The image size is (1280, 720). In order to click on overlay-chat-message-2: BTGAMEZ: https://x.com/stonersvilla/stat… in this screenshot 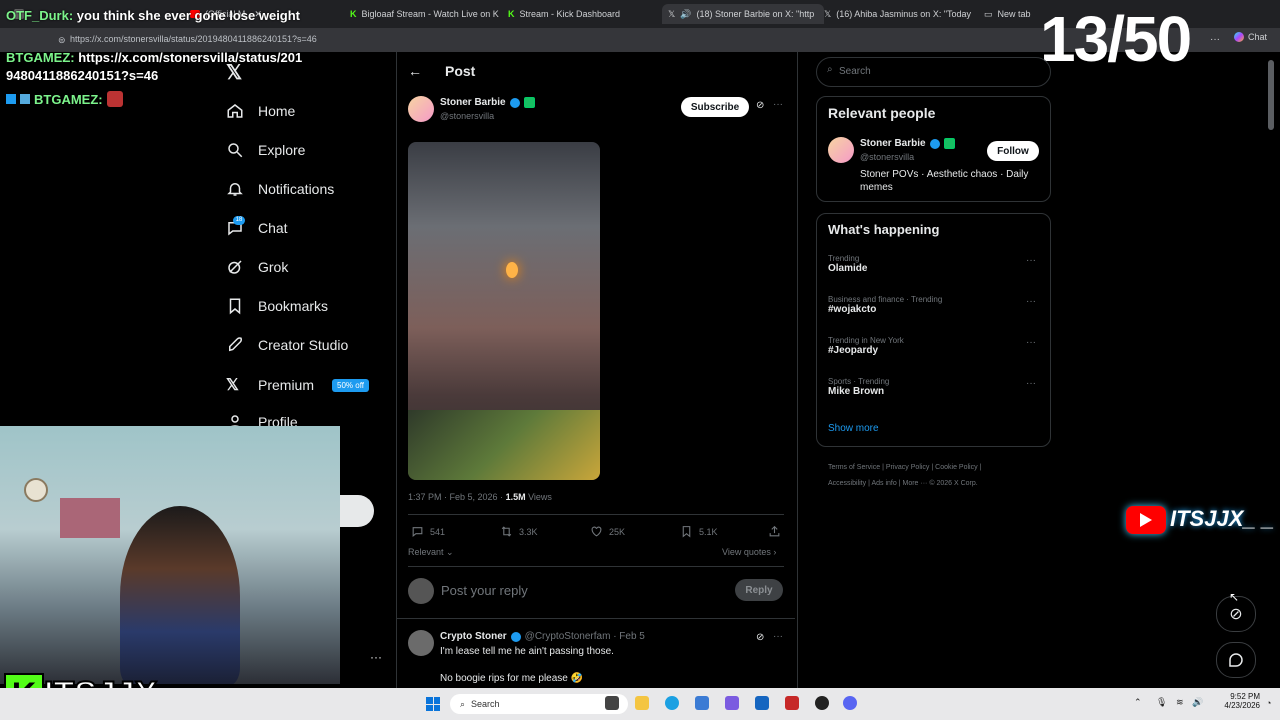, I will do `click(156, 67)`.